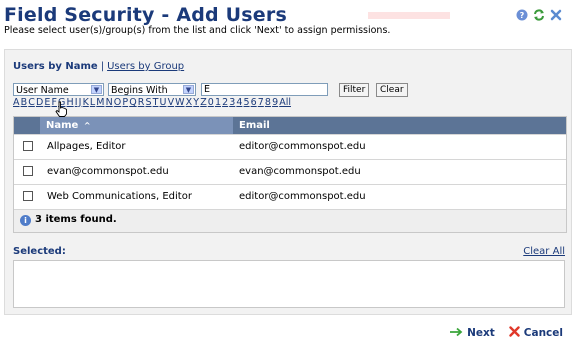 Image resolution: width=576 pixels, height=344 pixels. What do you see at coordinates (24, 102) in the screenshot?
I see `alphabet-letter-link: B` at bounding box center [24, 102].